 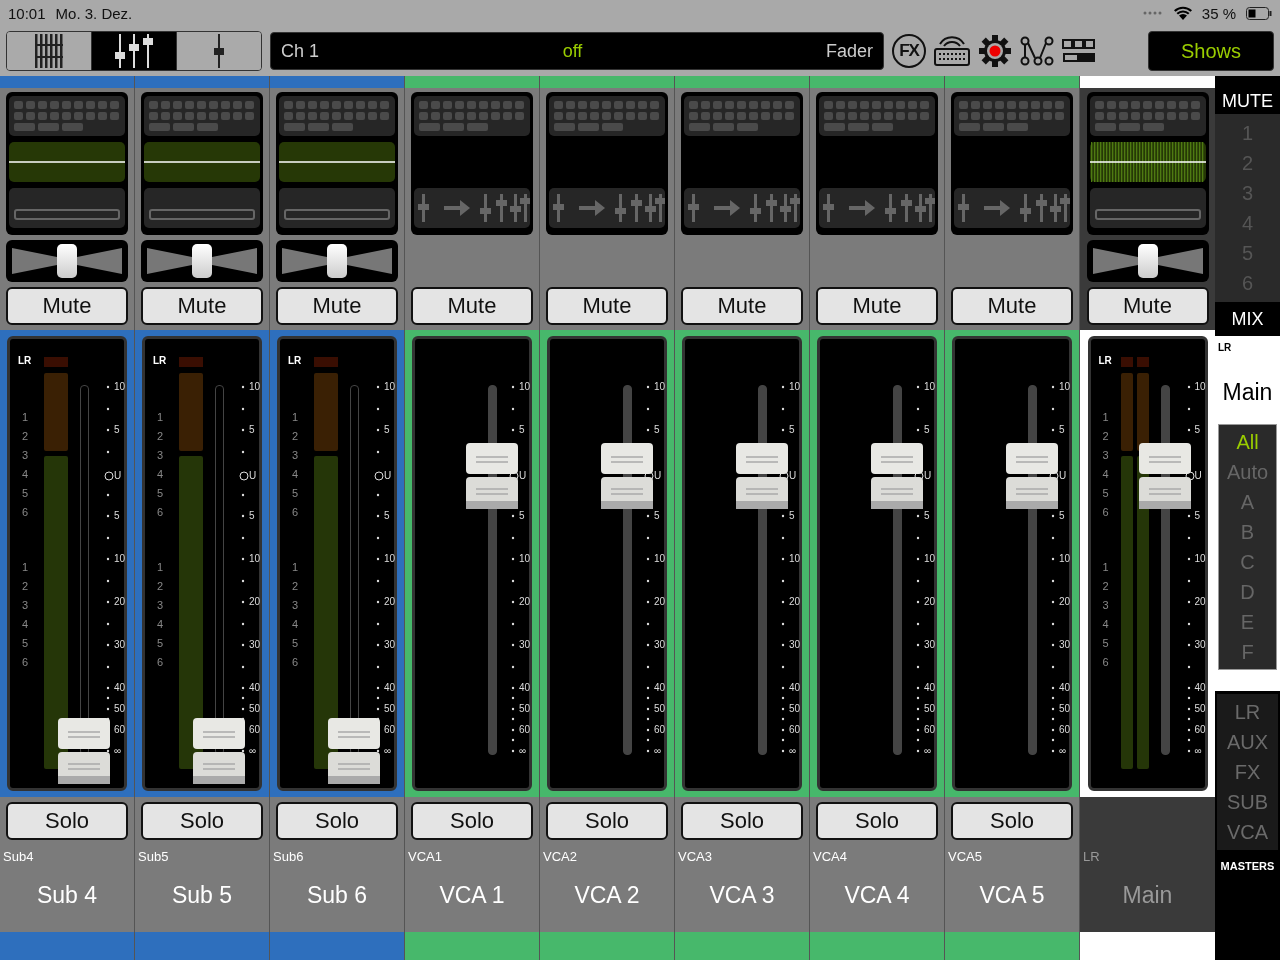 I want to click on channel-name: Main, so click(x=1147, y=896).